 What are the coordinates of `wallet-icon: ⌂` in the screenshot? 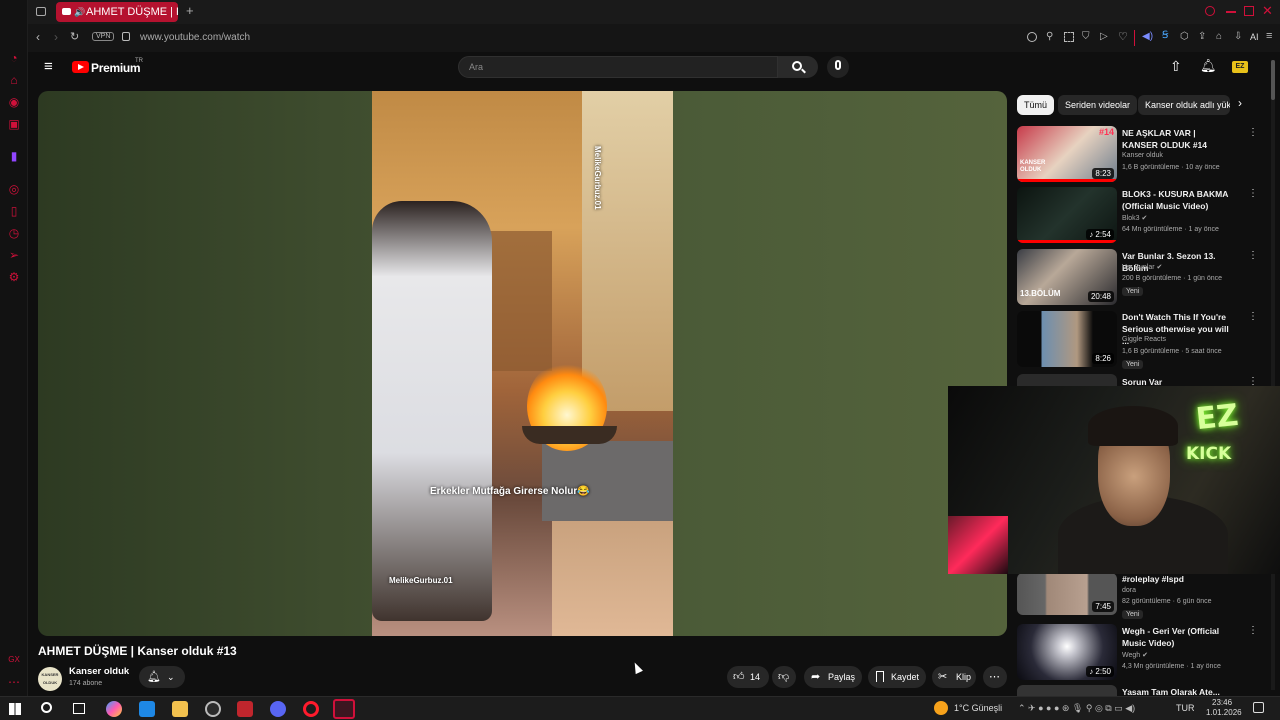 It's located at (1219, 36).